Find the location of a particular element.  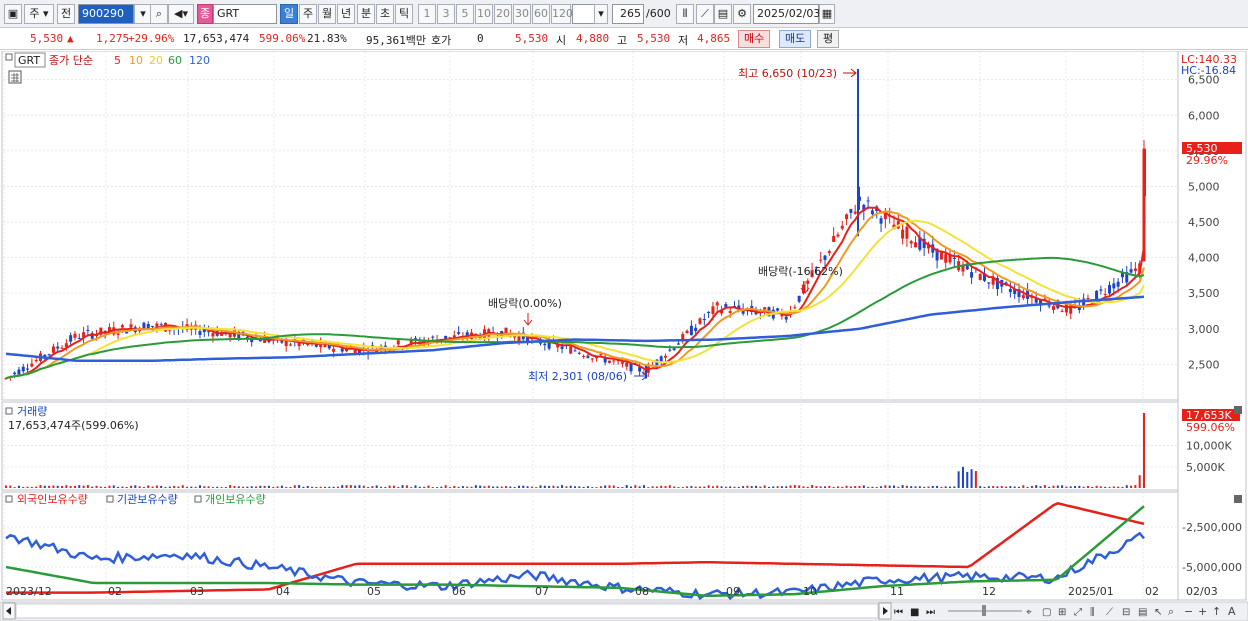

speaker-icon: ◀▾ is located at coordinates (181, 14).